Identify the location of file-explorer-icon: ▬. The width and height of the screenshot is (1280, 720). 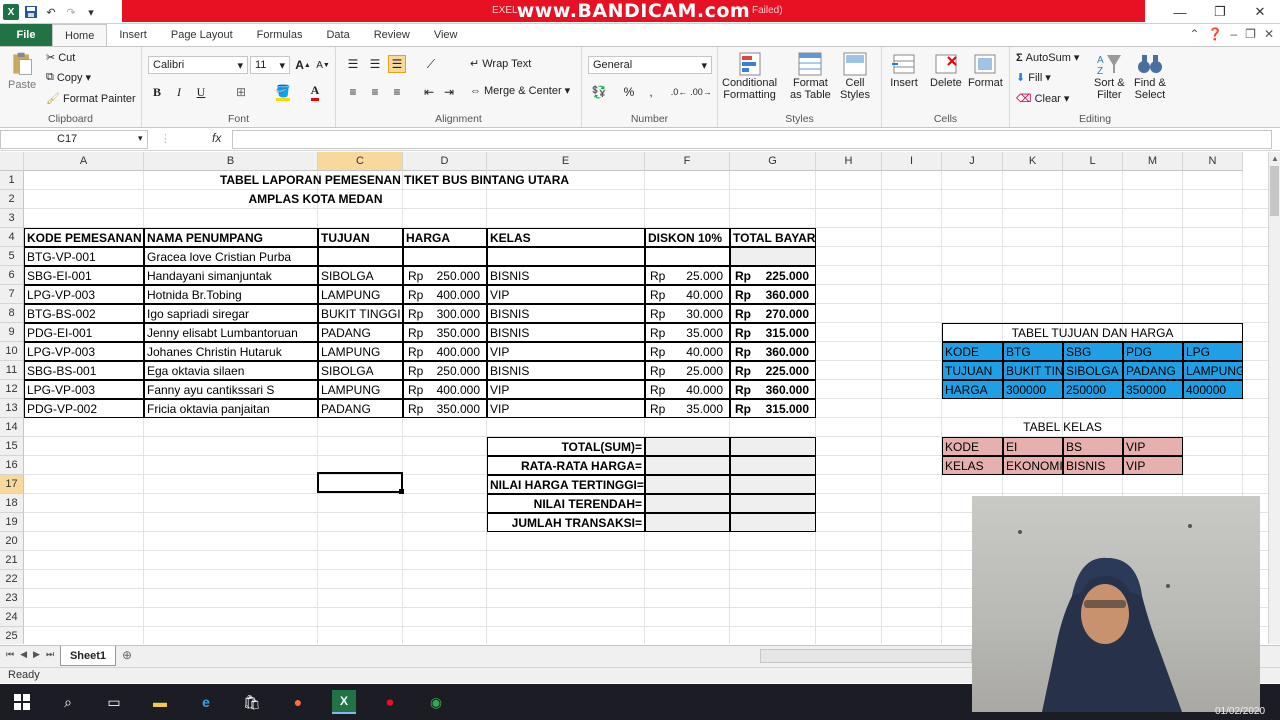
(160, 702).